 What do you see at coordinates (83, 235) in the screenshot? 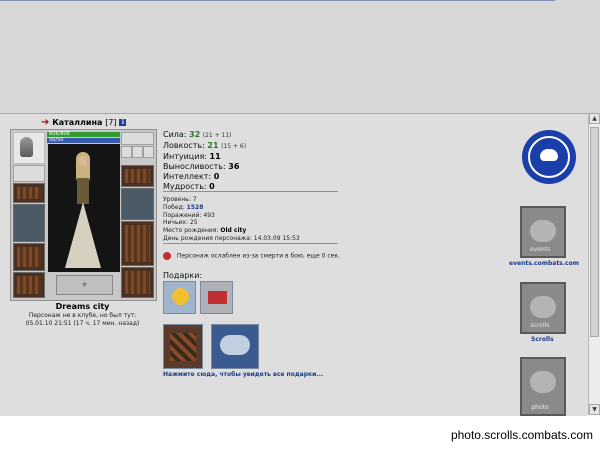
I see `portrait-dress` at bounding box center [83, 235].